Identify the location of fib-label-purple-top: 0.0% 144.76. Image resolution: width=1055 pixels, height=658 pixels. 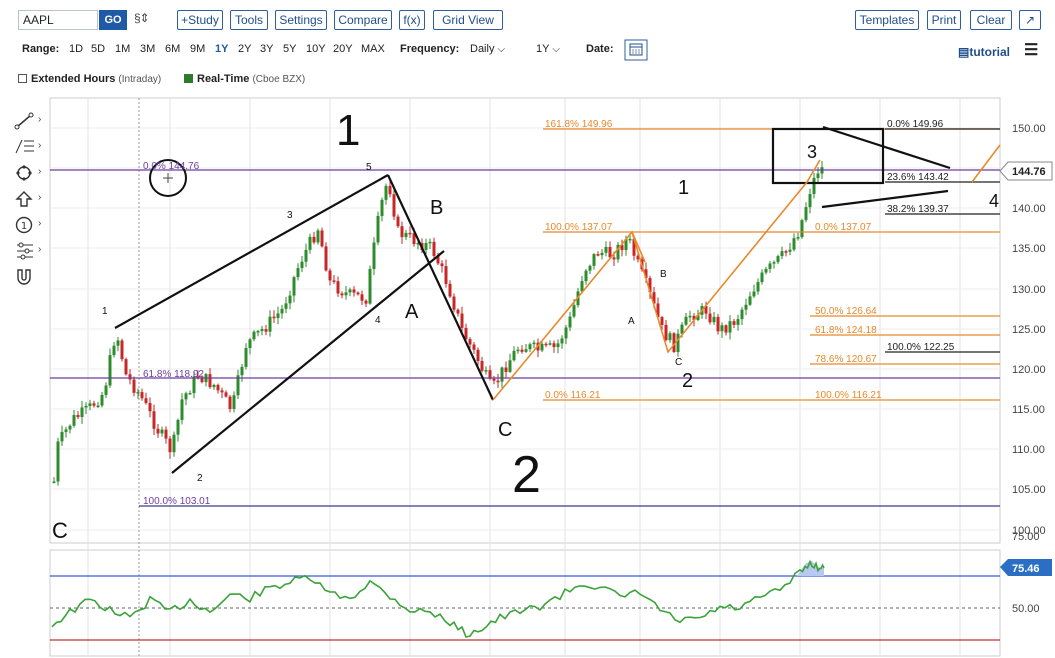
(171, 166).